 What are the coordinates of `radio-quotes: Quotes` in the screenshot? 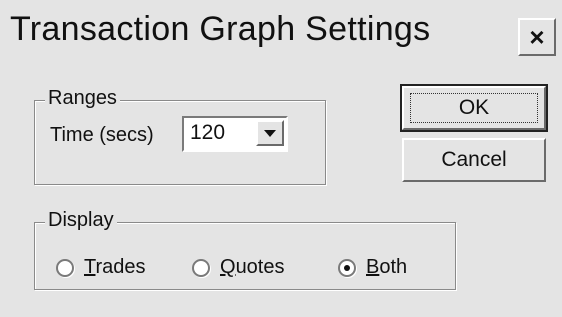 It's located at (238, 267).